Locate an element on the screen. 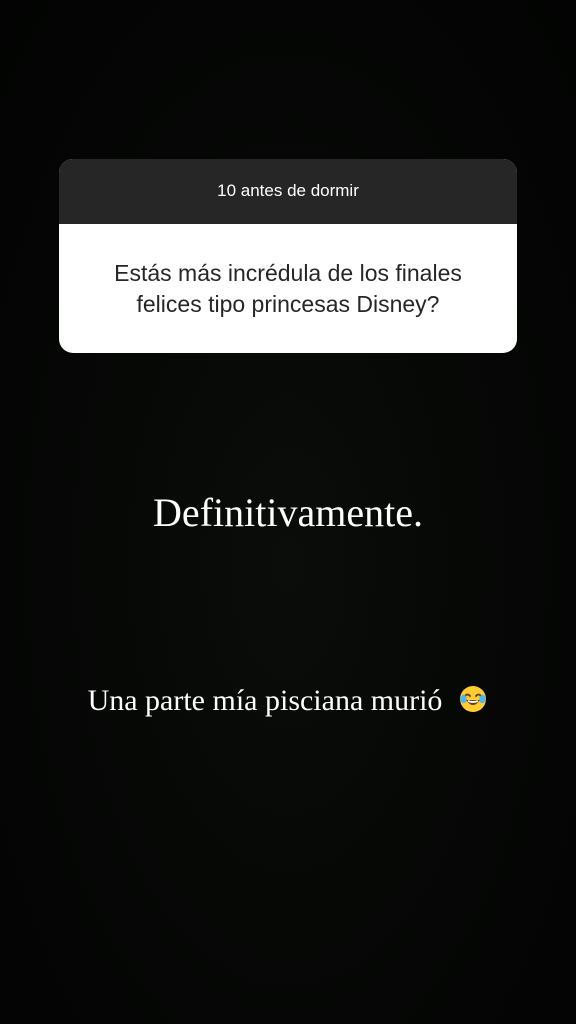 The image size is (576, 1024). answer-sub-text: Una parte mía pisciana murió is located at coordinates (265, 700).